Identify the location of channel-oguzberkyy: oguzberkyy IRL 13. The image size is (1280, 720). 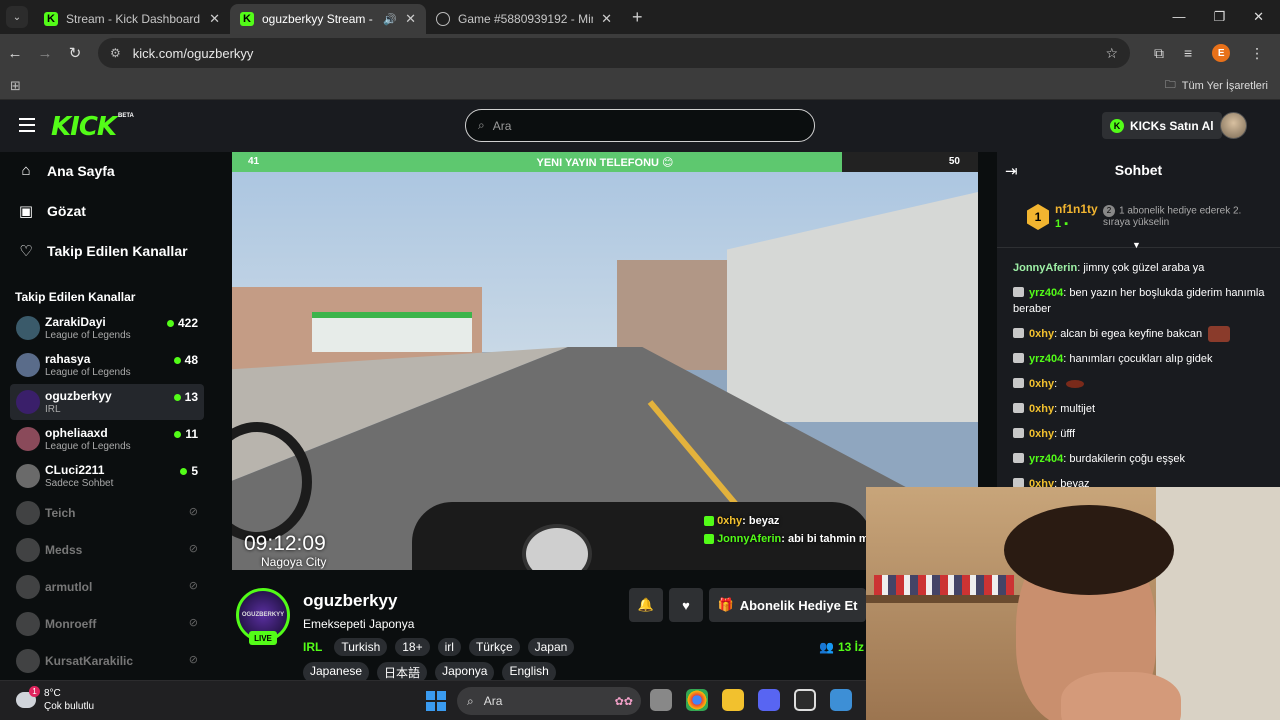
(107, 402).